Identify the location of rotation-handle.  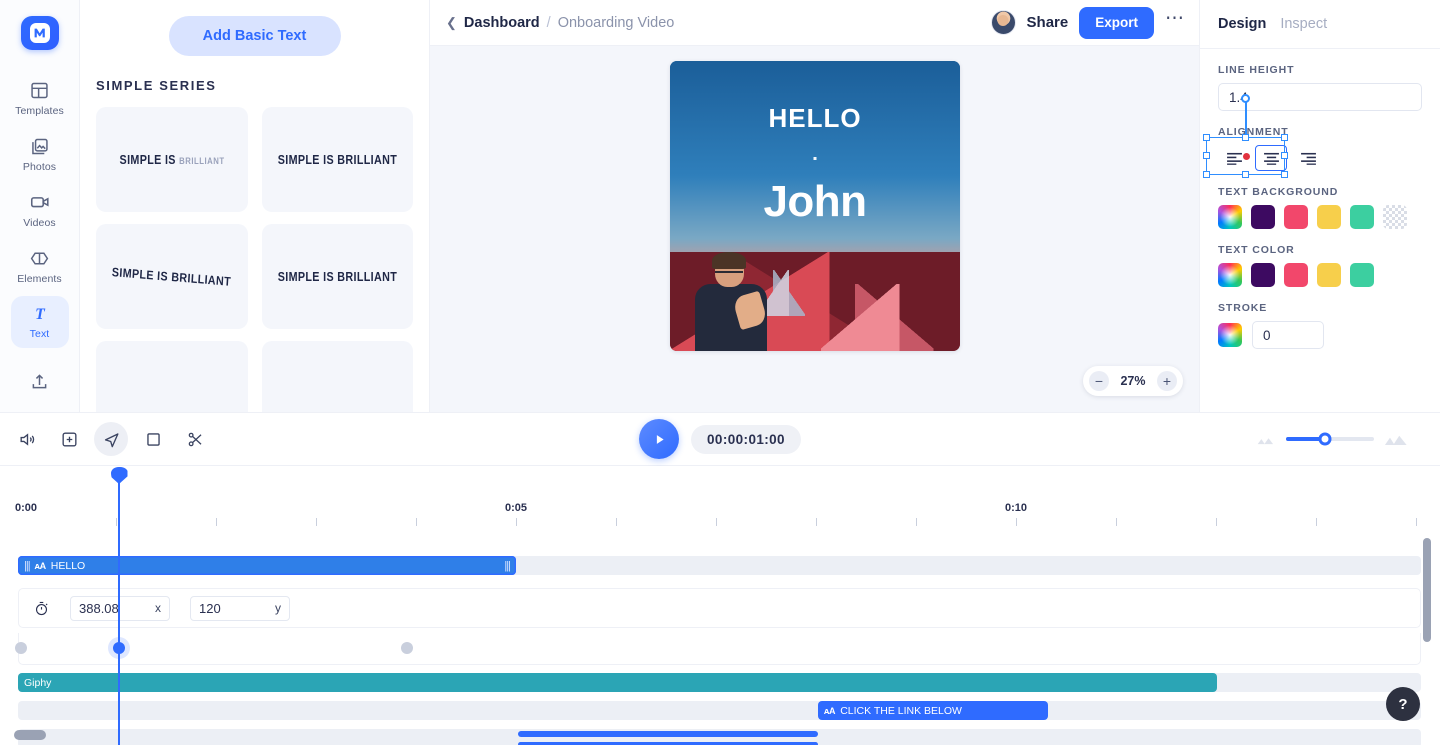
(1245, 98).